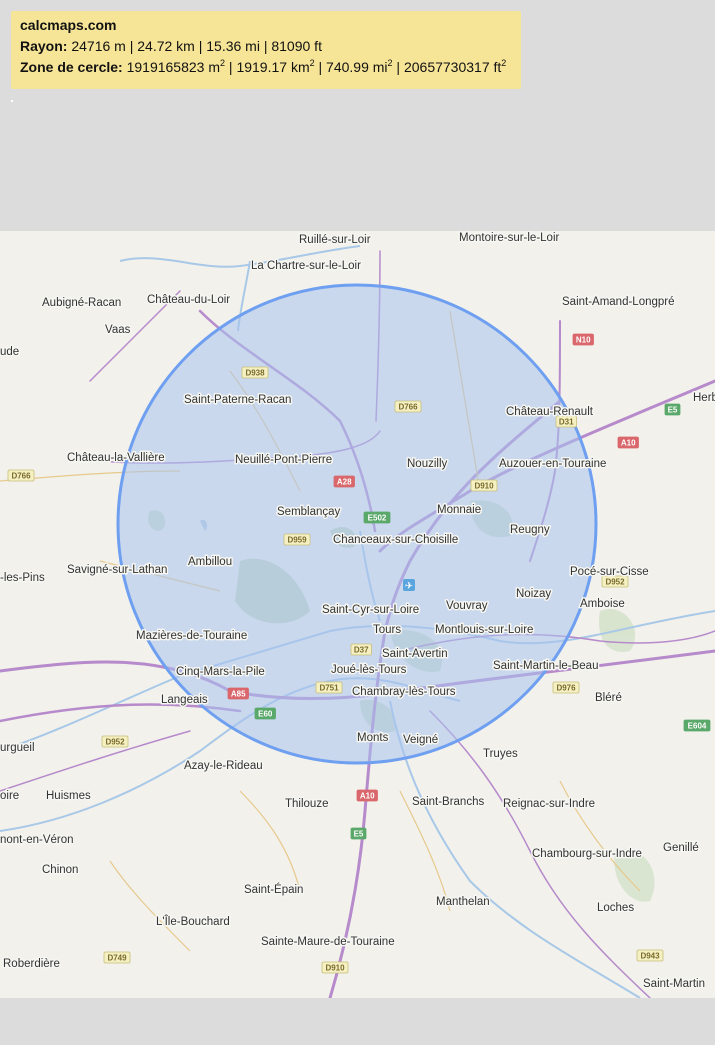 The width and height of the screenshot is (715, 1045). I want to click on town-label: Château-du-Loir, so click(188, 300).